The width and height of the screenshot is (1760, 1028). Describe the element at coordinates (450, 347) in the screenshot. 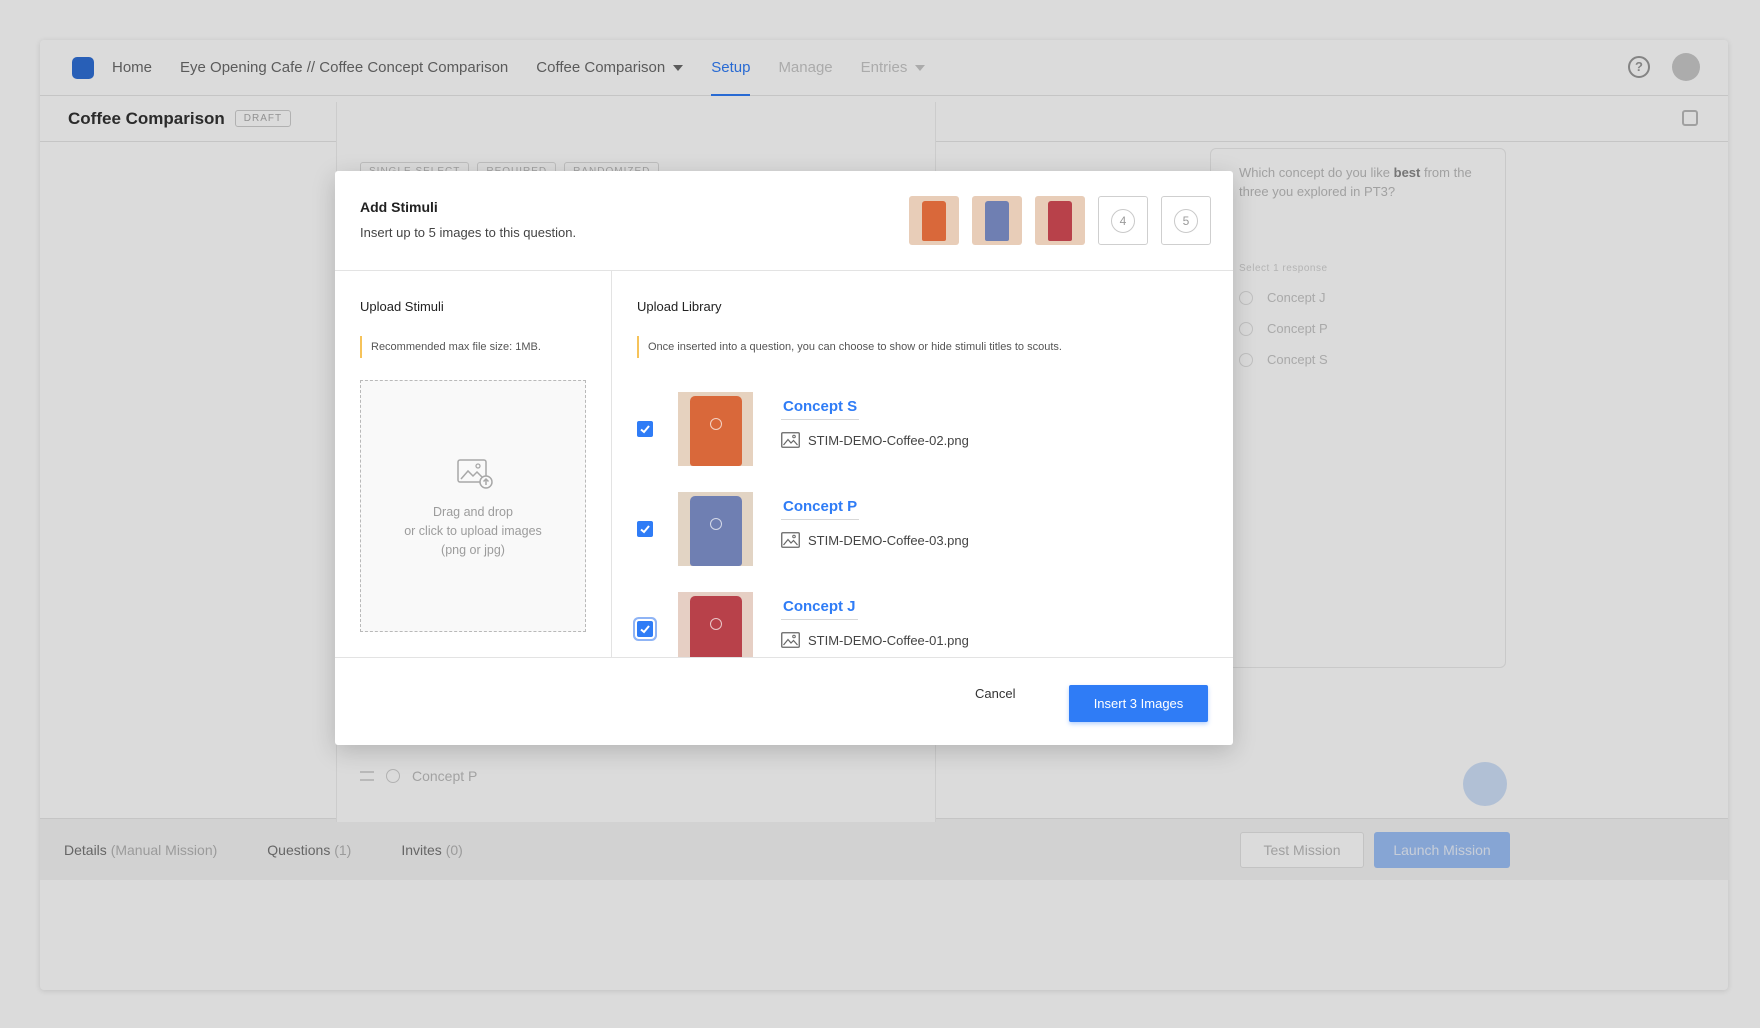

I see `file-size-note: Recommended max file size: 1MB.` at that location.